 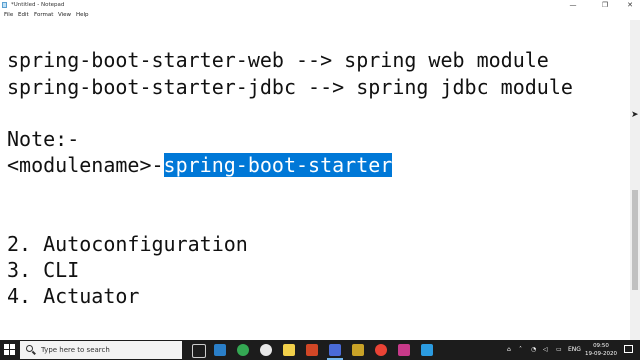 What do you see at coordinates (320, 15) in the screenshot?
I see `menu-bar: File Edit Format View Help` at bounding box center [320, 15].